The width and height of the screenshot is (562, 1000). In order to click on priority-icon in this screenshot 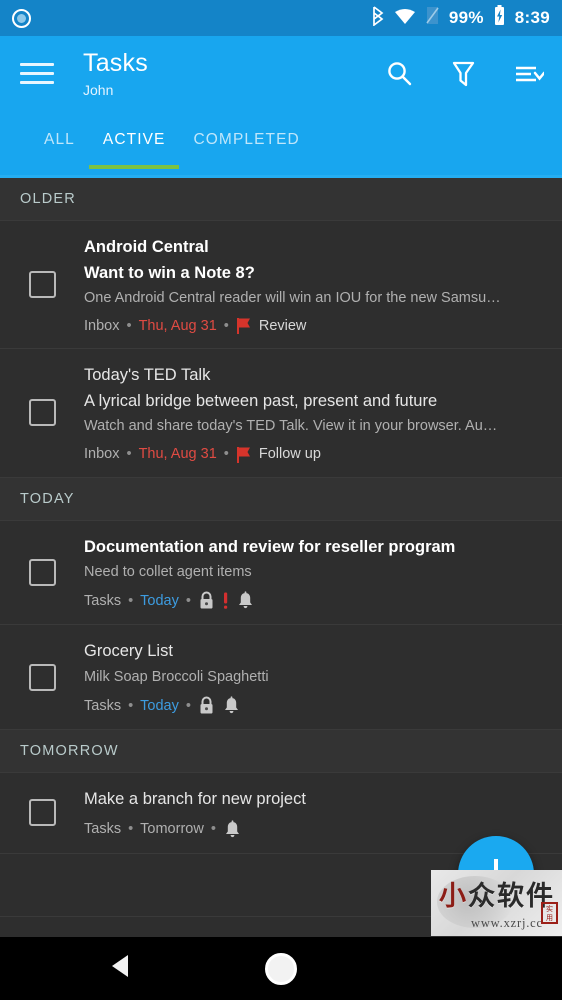, I will do `click(225, 600)`.